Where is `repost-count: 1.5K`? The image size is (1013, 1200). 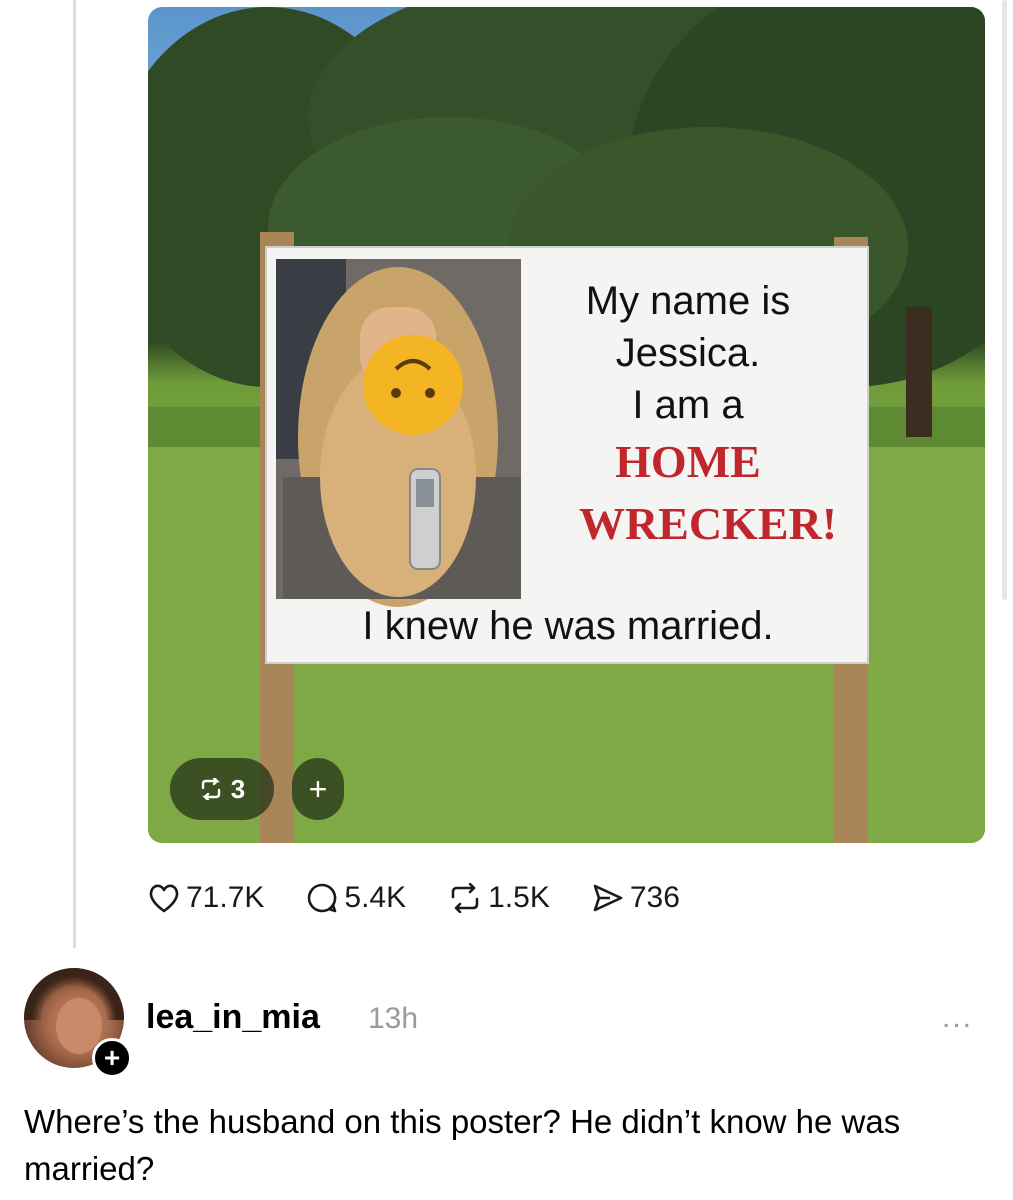
repost-count: 1.5K is located at coordinates (519, 897).